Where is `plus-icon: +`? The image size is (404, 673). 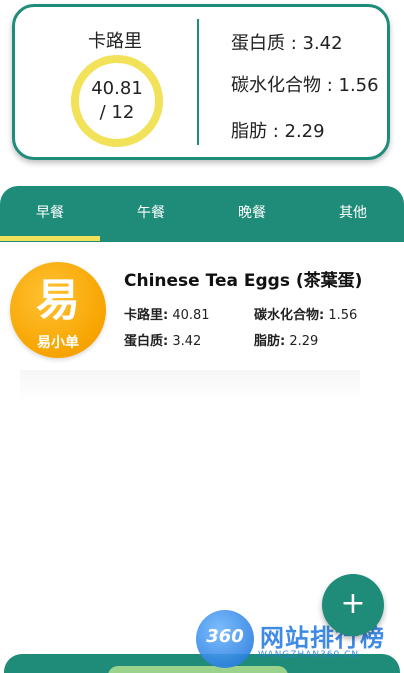
plus-icon: + is located at coordinates (353, 603).